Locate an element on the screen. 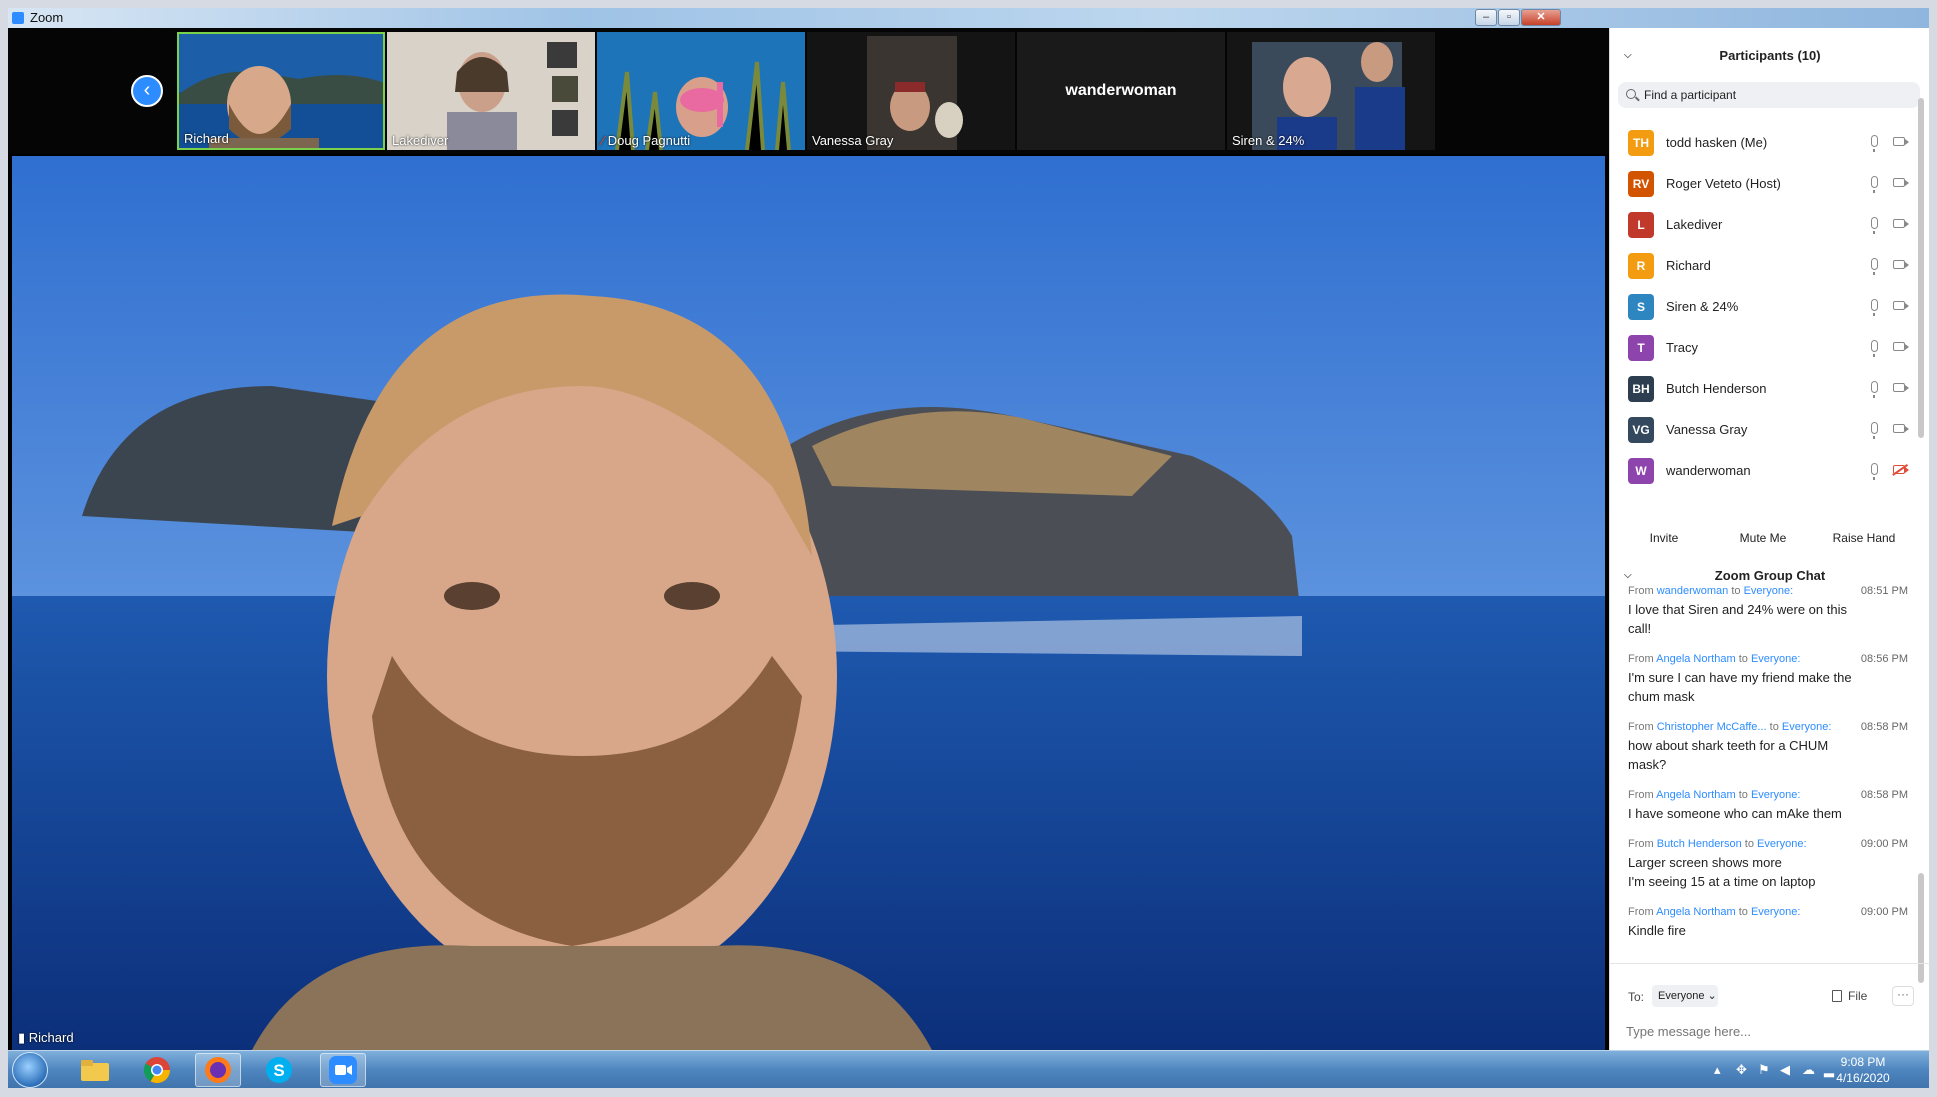 The height and width of the screenshot is (1097, 1937). previous-page-button: ‹ is located at coordinates (147, 91).